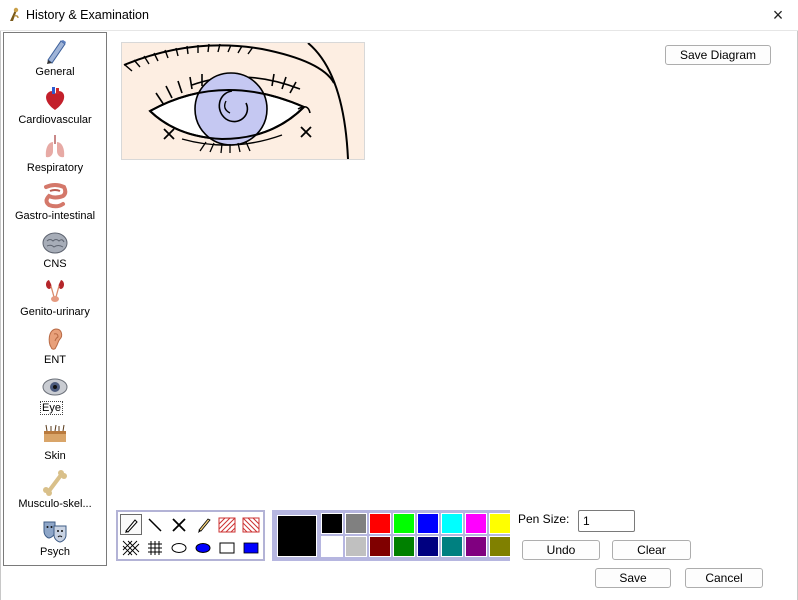 The height and width of the screenshot is (600, 798). I want to click on sidebar-item-respiratory: Respiratory, so click(55, 155).